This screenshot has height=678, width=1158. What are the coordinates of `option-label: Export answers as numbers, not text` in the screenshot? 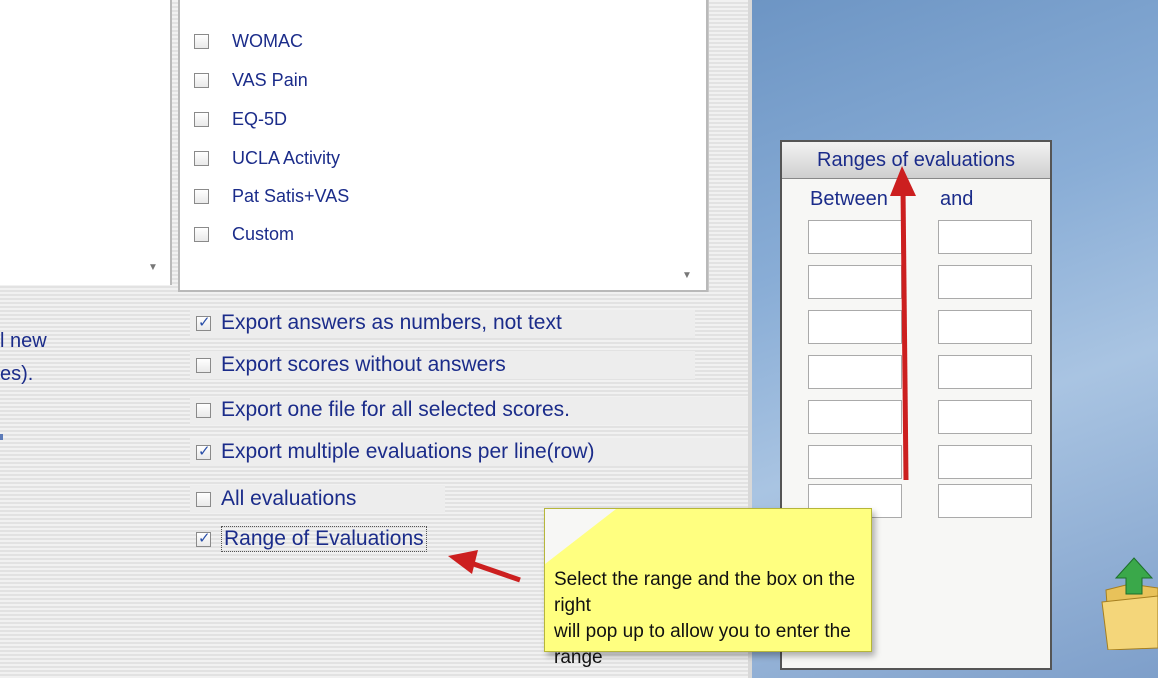 It's located at (391, 322).